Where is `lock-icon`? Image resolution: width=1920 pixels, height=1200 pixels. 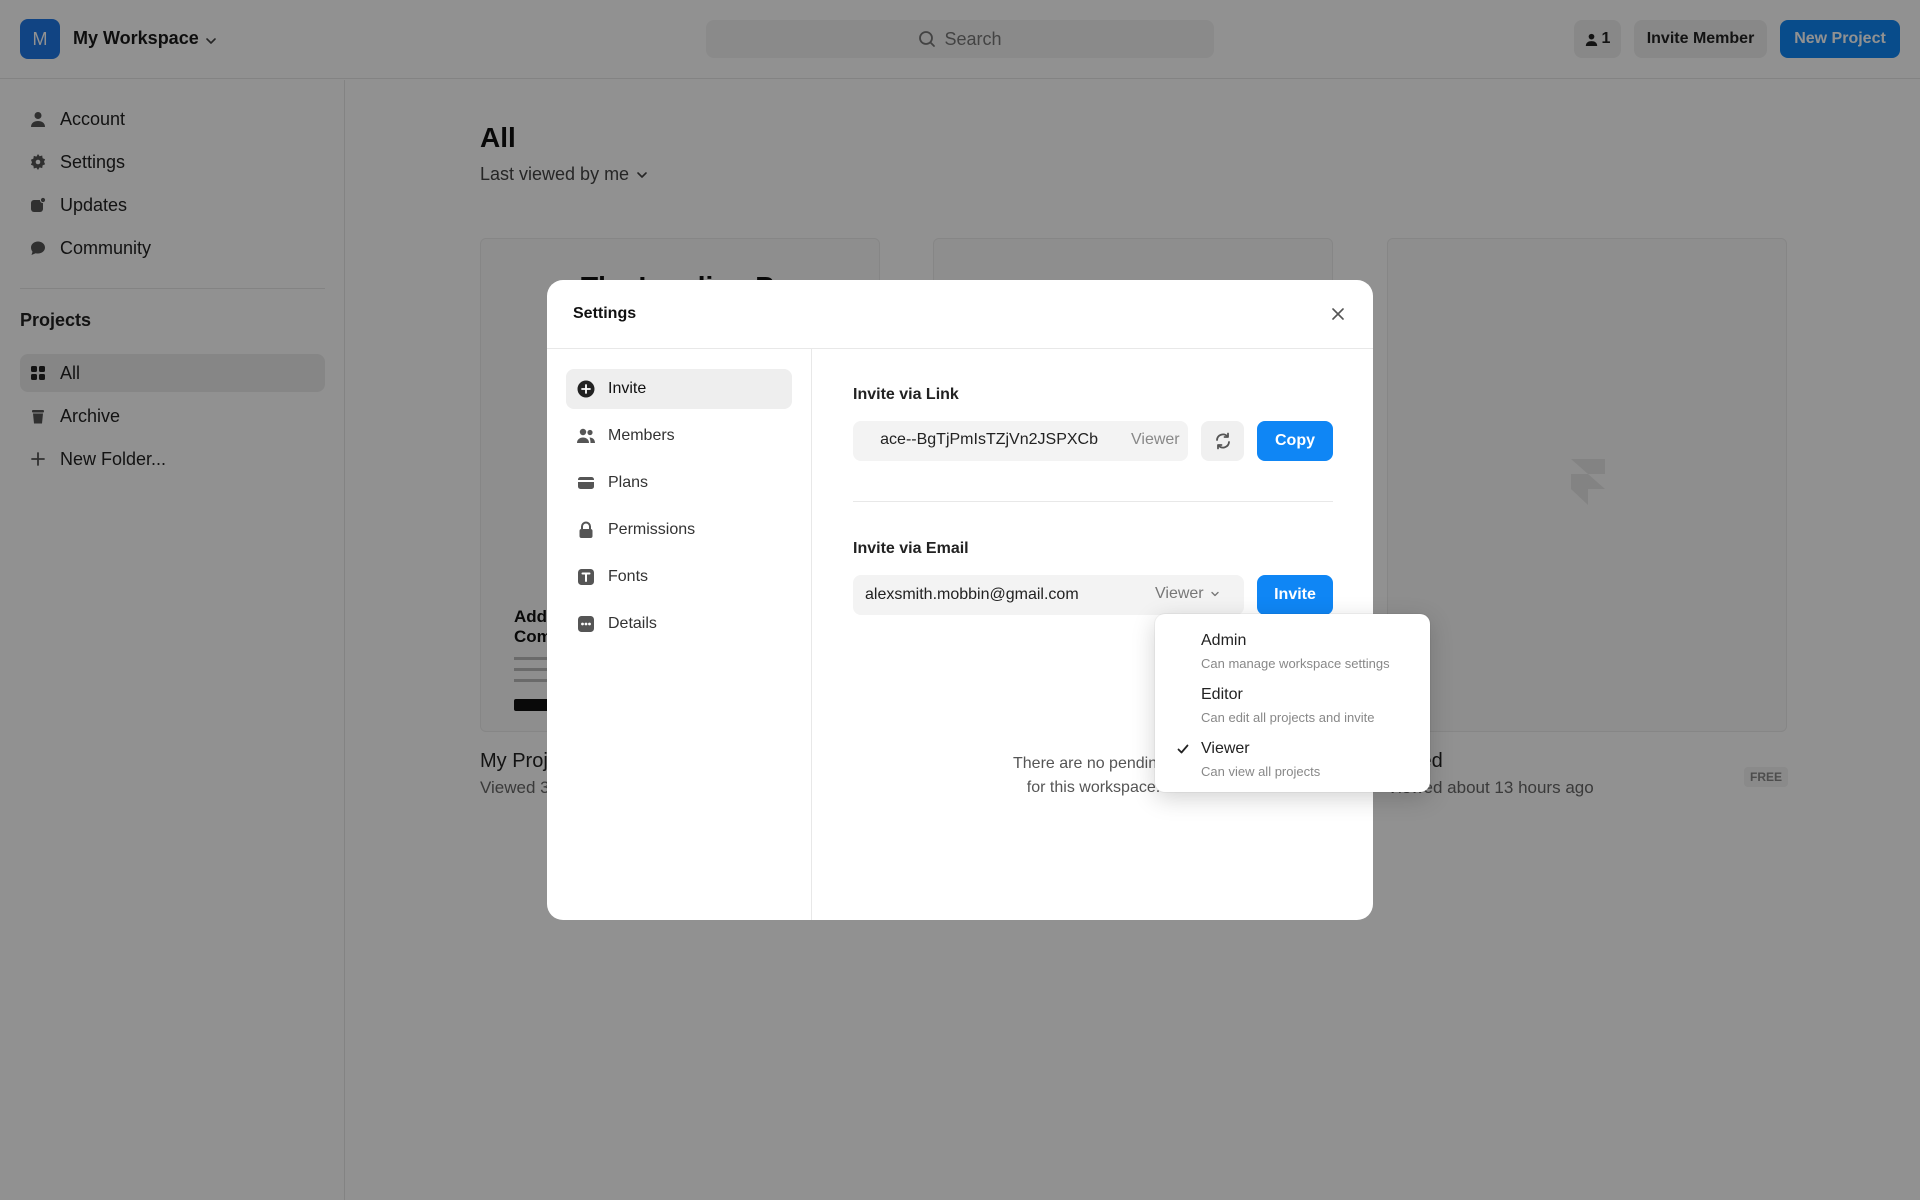 lock-icon is located at coordinates (586, 529).